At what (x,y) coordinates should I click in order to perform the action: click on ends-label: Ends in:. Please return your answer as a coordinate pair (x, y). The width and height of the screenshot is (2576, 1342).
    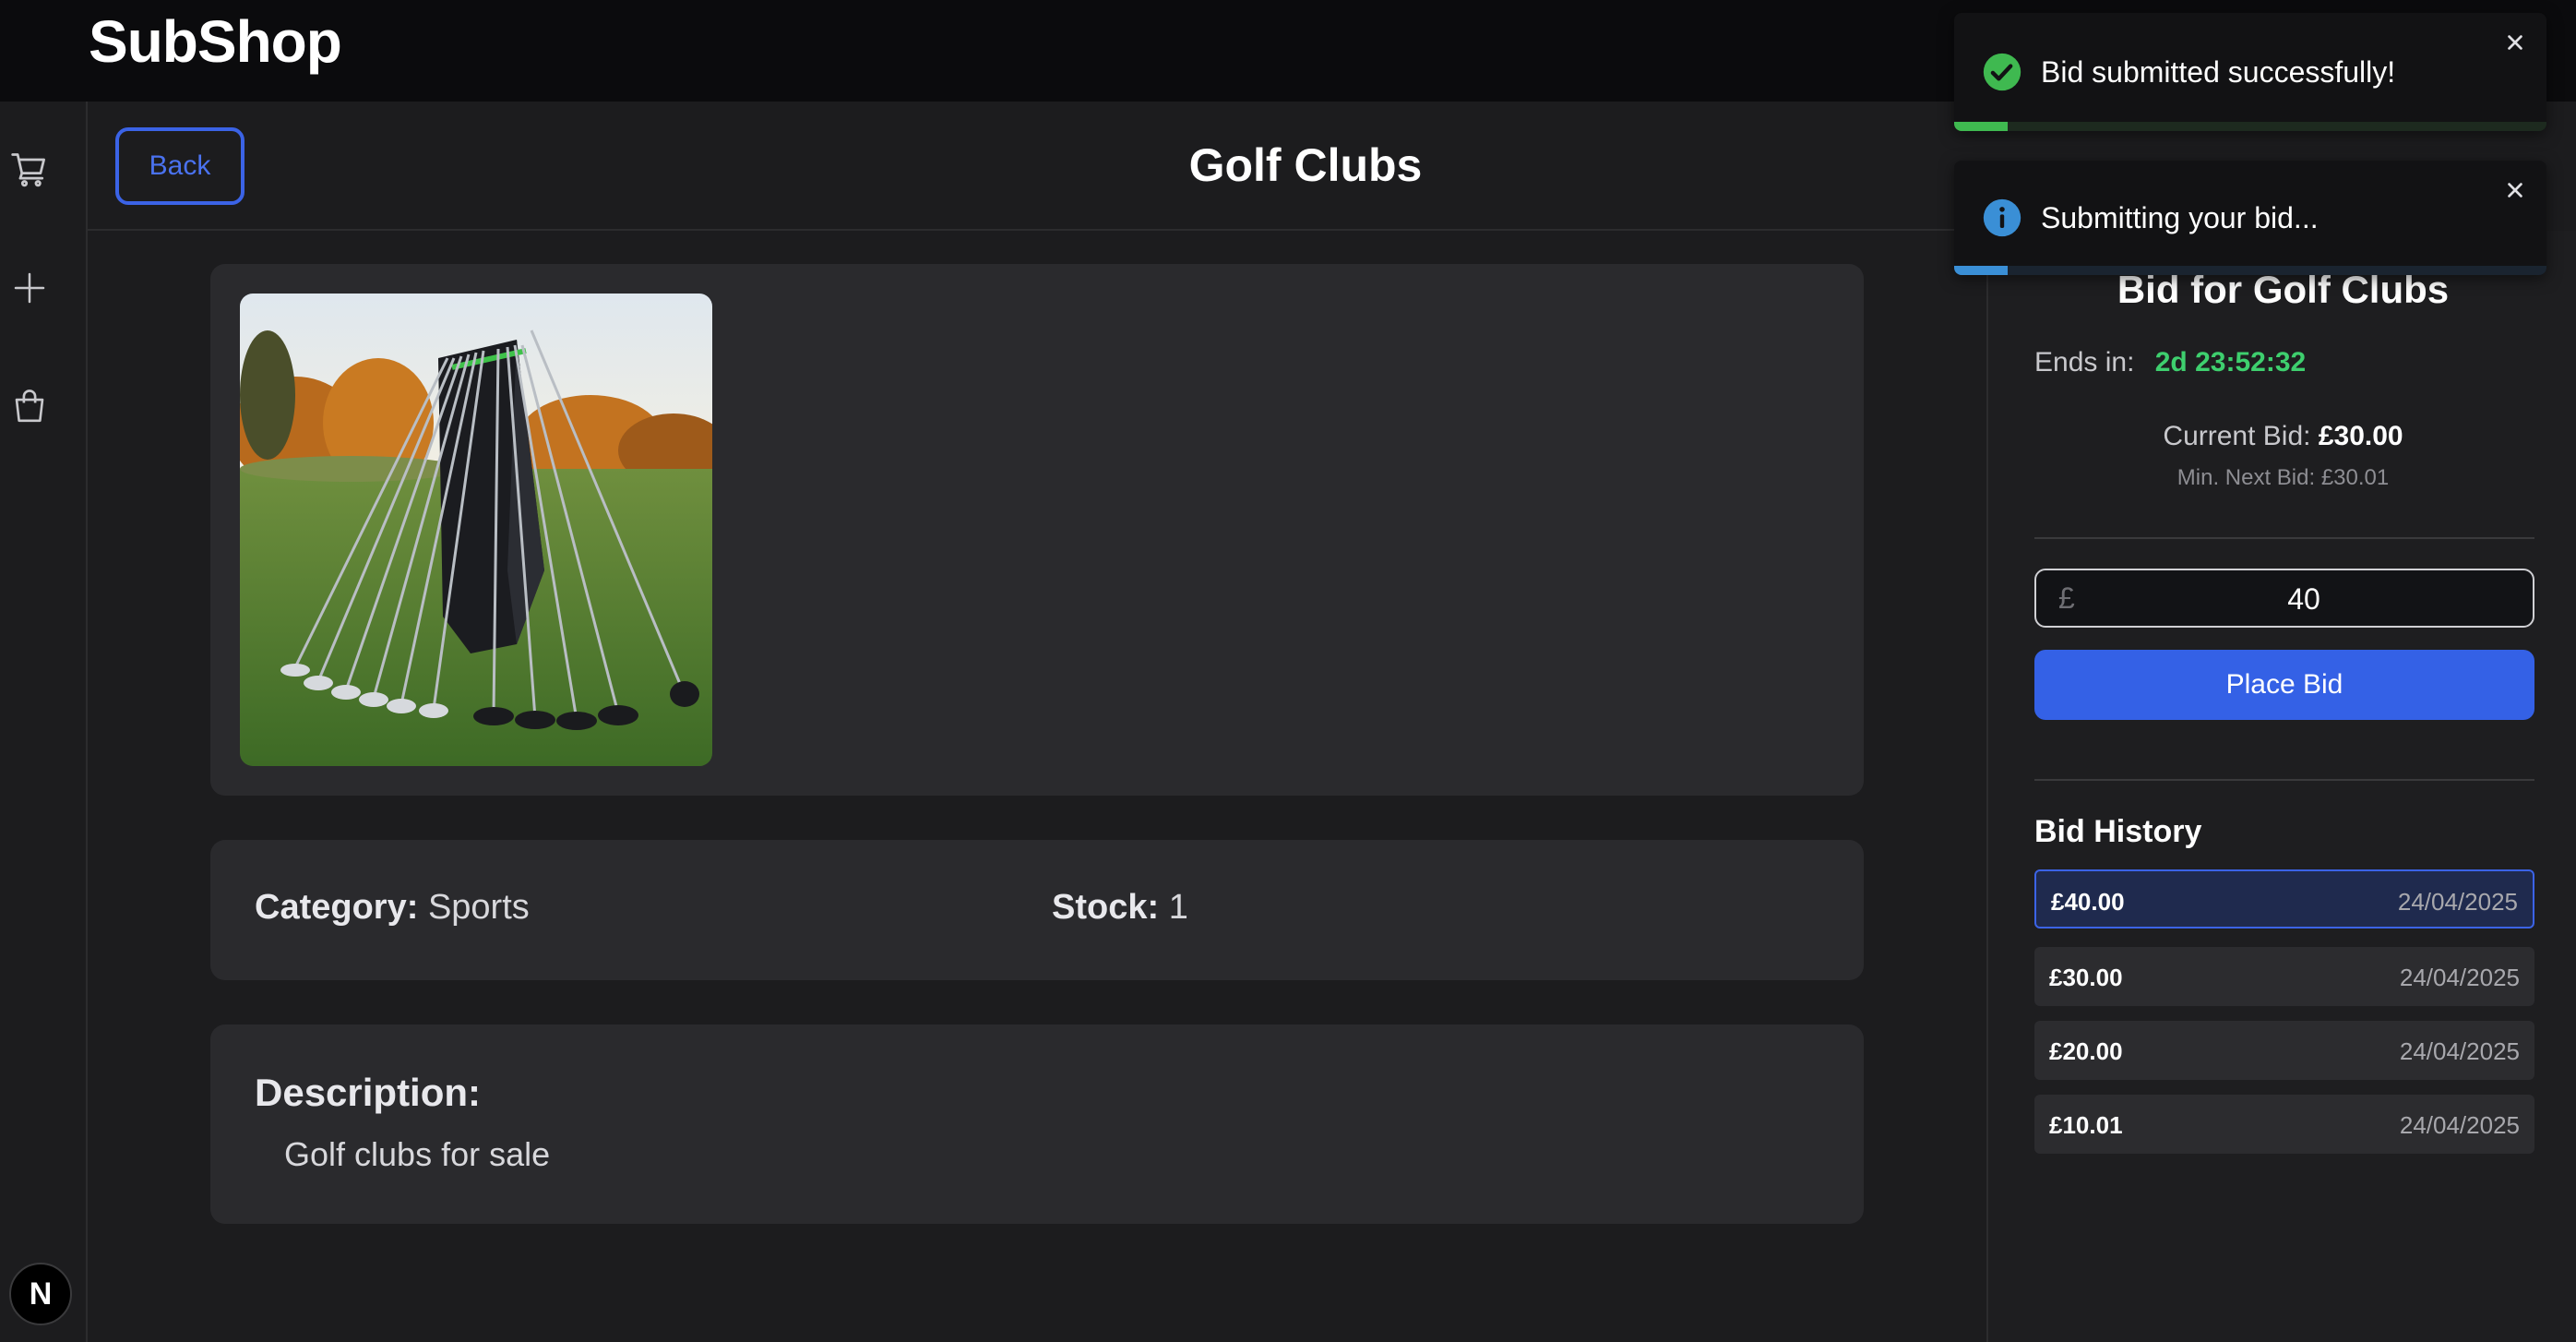
    Looking at the image, I should click on (2085, 362).